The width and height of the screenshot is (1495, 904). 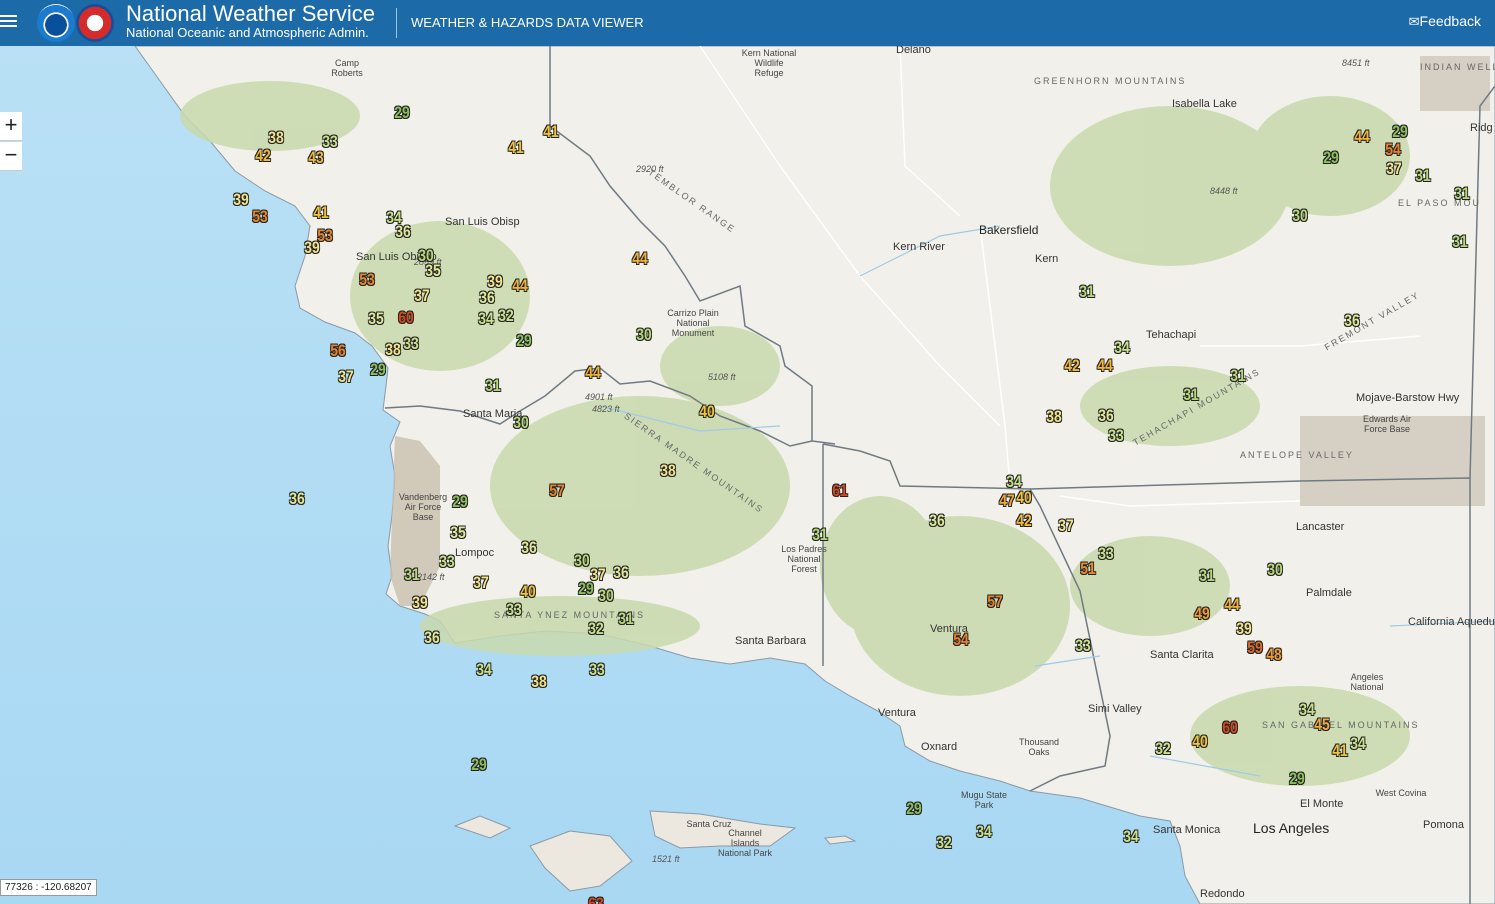 What do you see at coordinates (1088, 569) in the screenshot?
I see `temperature-reading: 51` at bounding box center [1088, 569].